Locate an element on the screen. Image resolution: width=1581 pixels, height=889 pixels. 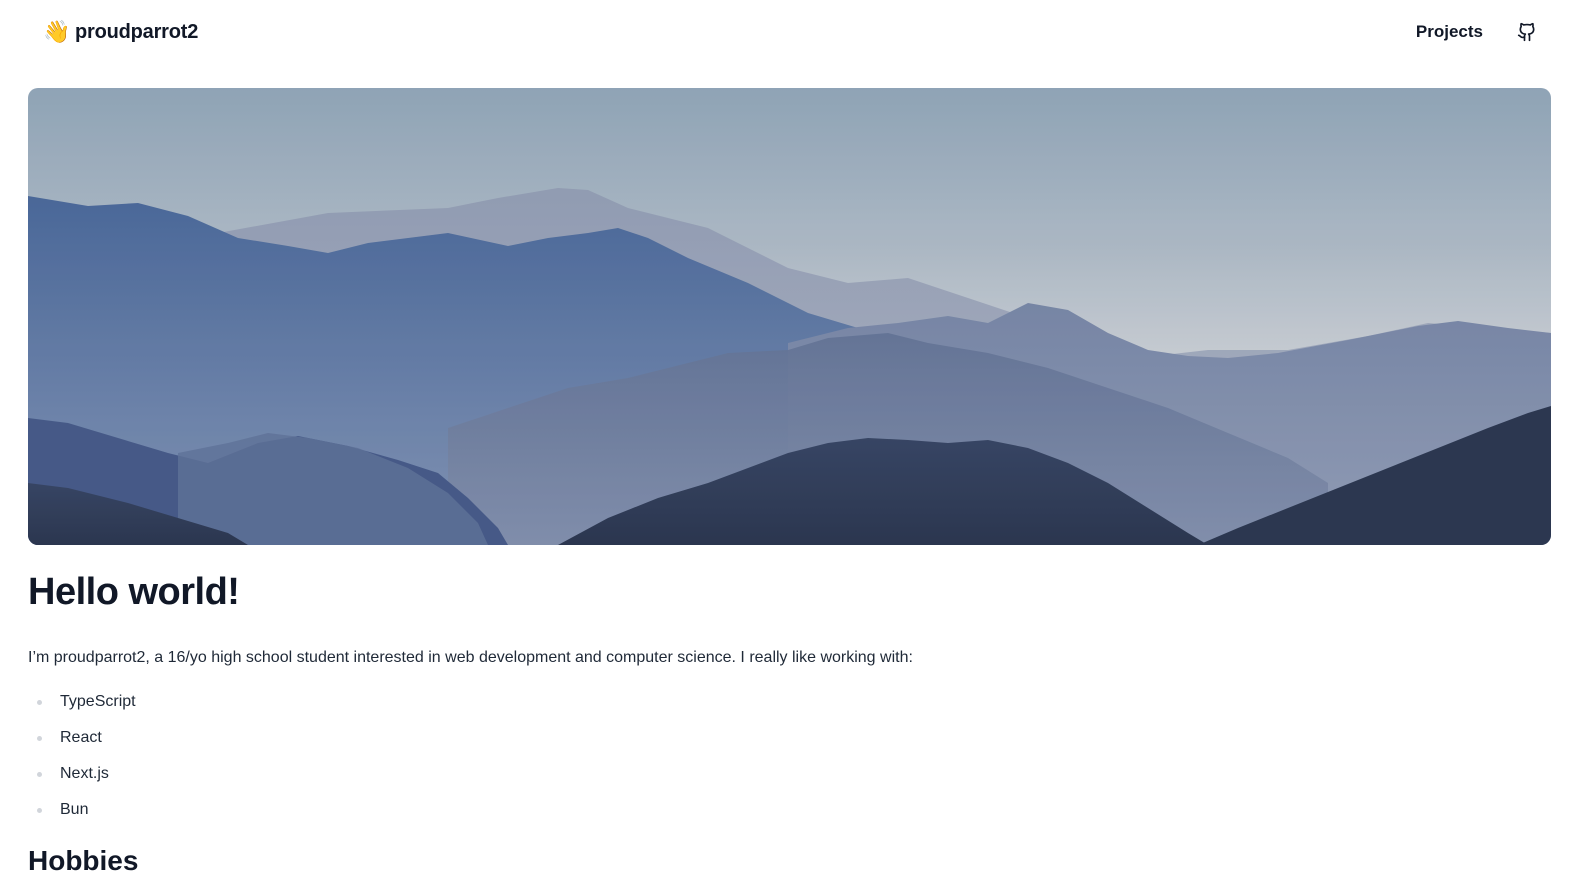
list-item: TypeScript is located at coordinates (789, 702).